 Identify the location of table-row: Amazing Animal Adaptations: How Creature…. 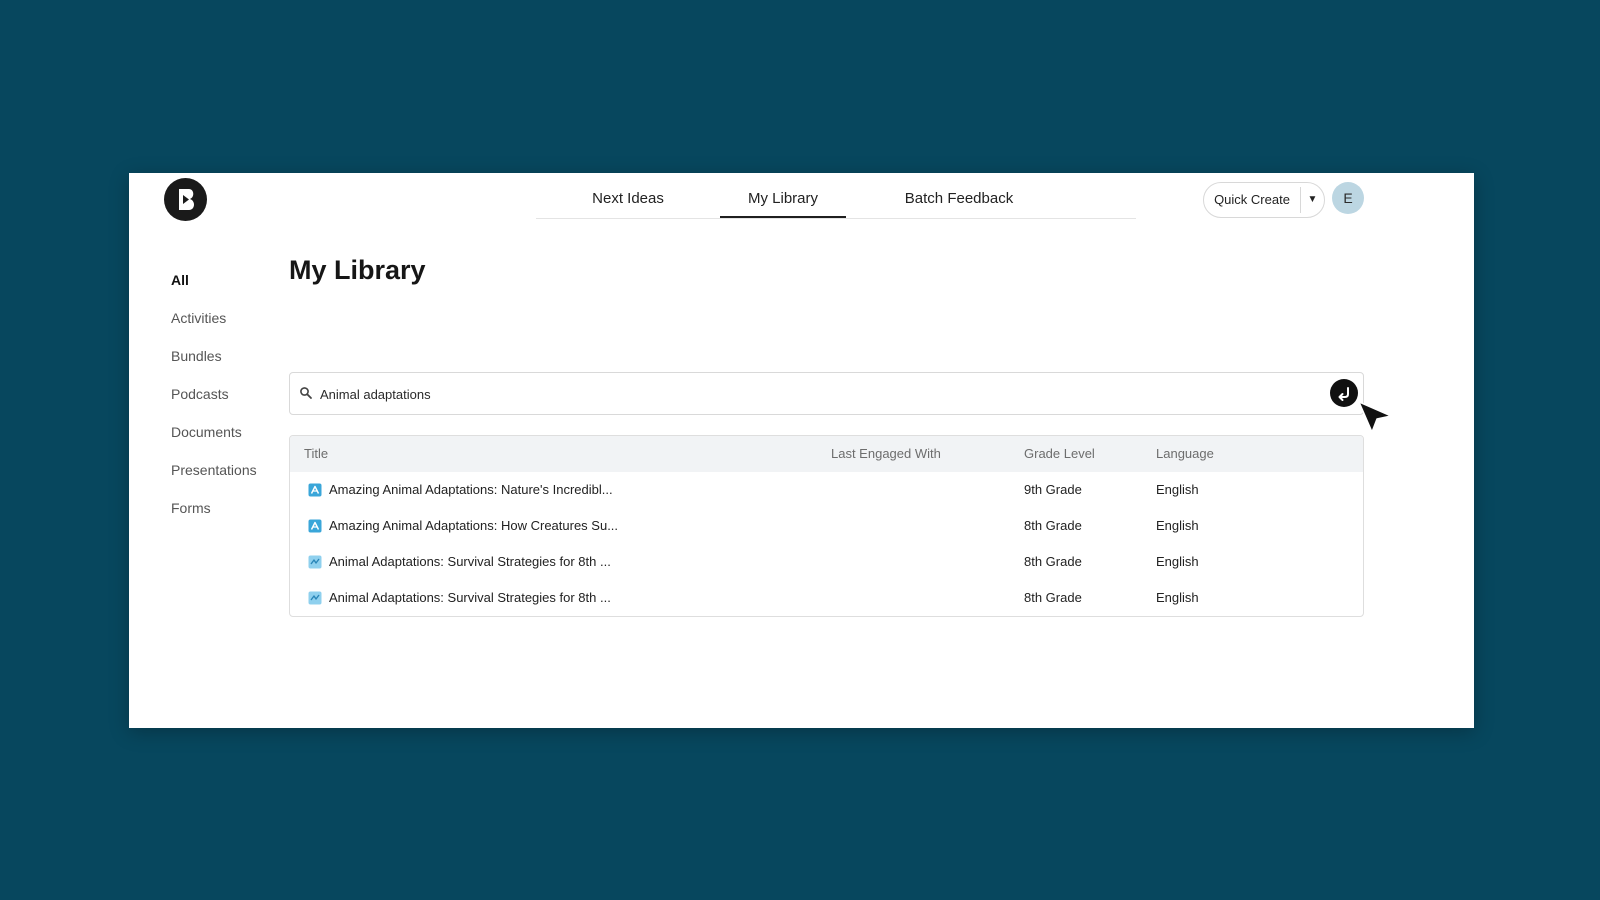
(826, 526).